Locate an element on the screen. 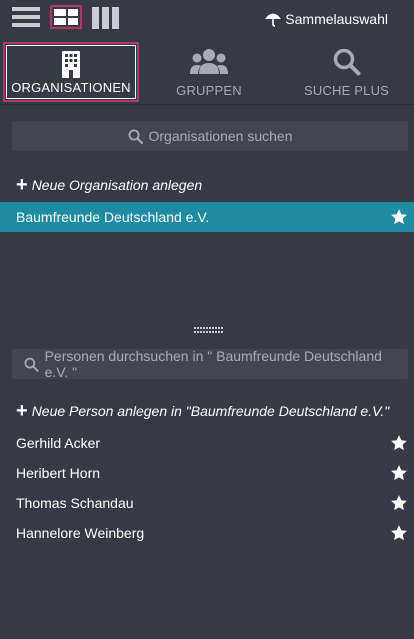 The height and width of the screenshot is (639, 414). person-name: Gerhild Acker is located at coordinates (58, 443).